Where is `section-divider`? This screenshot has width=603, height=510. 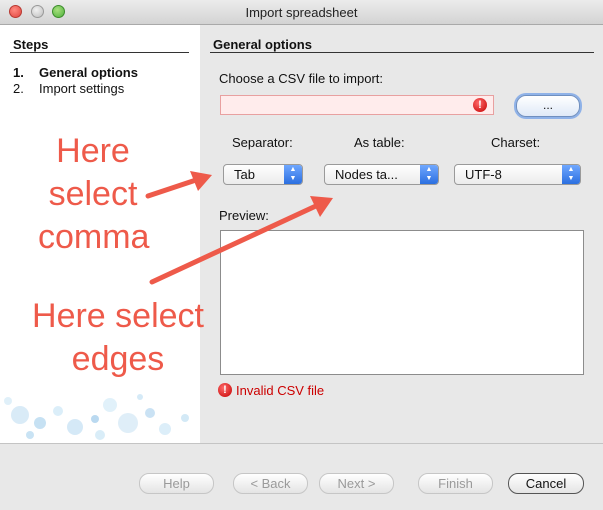 section-divider is located at coordinates (402, 52).